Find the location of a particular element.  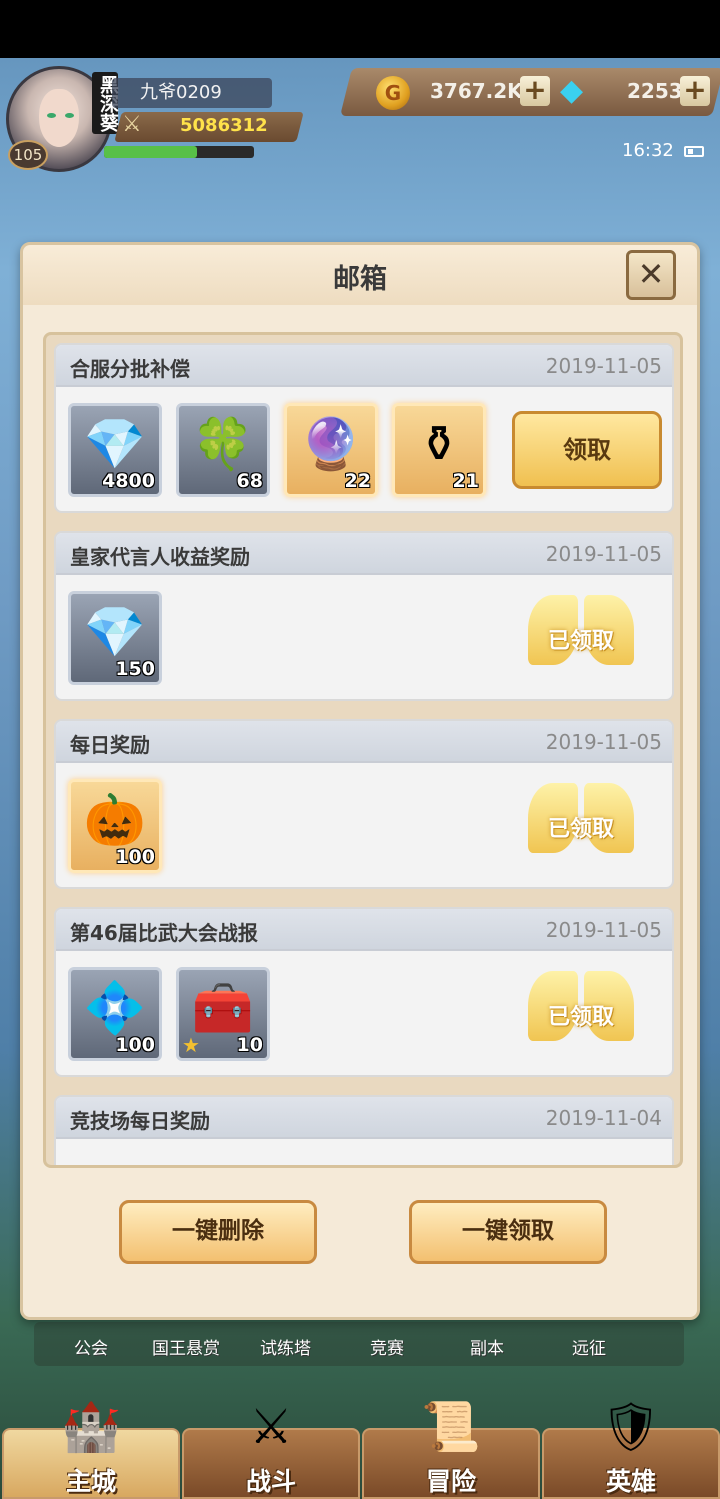

reward-slot: 💎 4800 is located at coordinates (115, 450).